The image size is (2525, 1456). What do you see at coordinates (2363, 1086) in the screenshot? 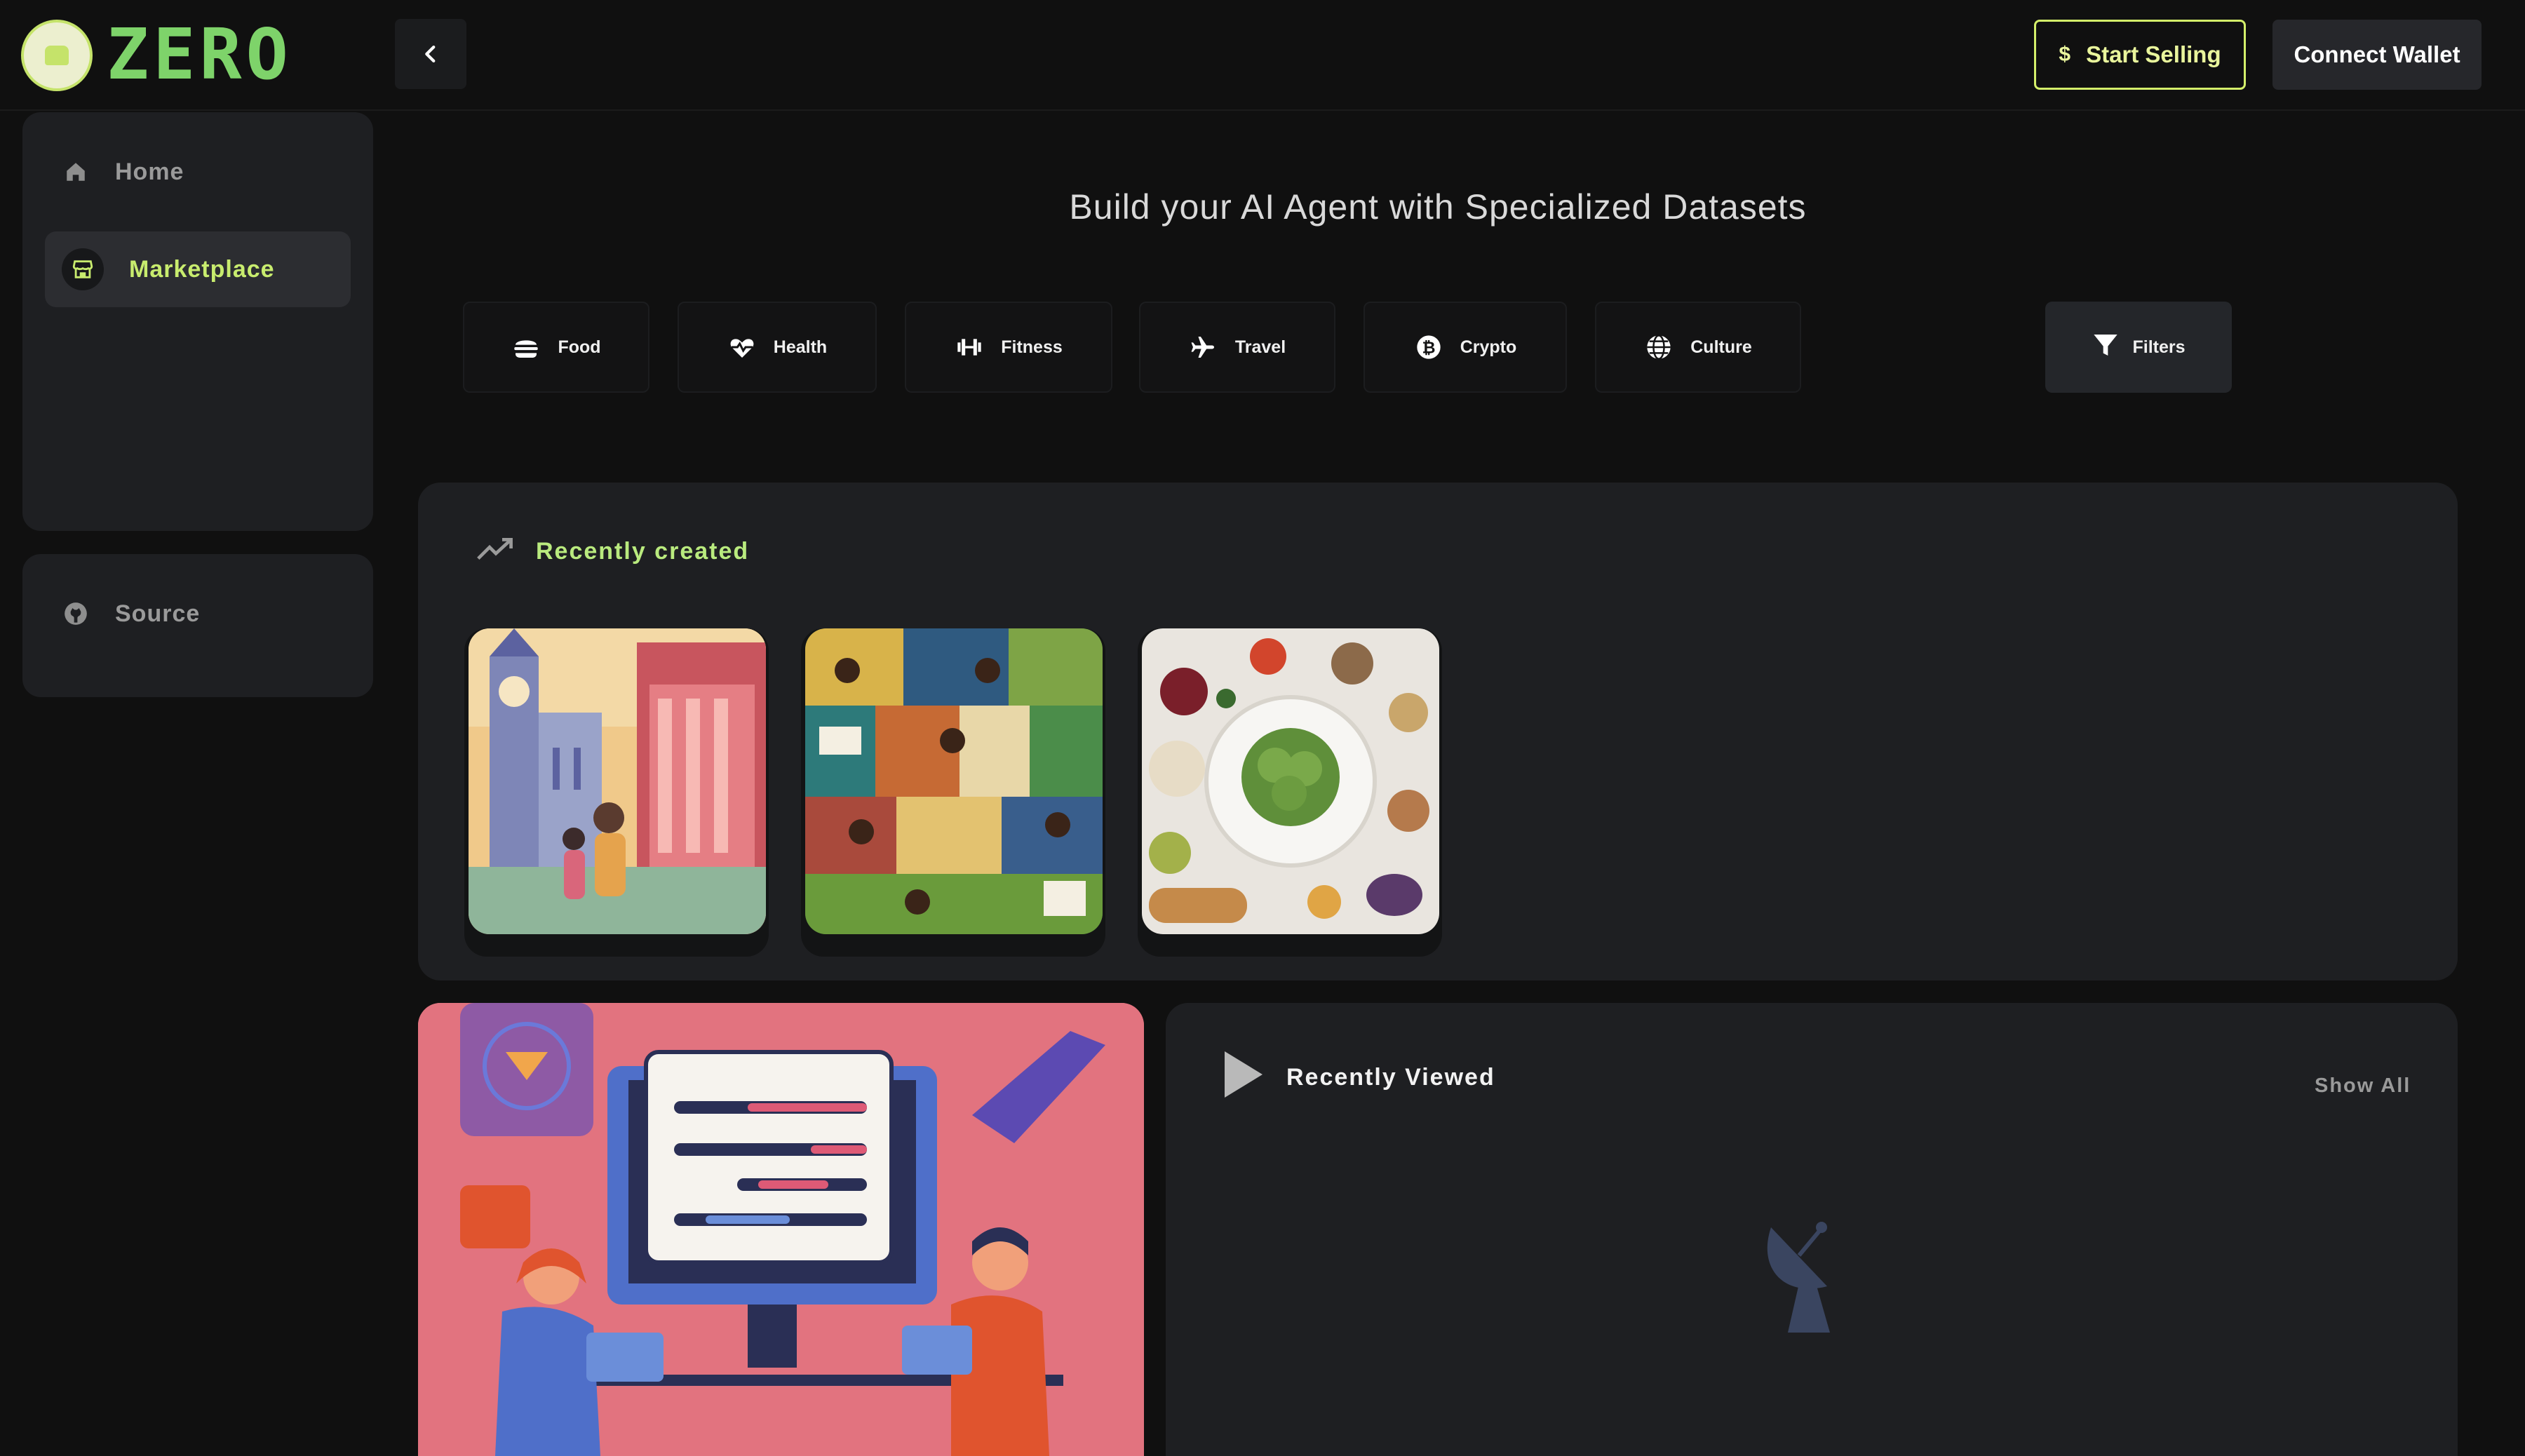
I see `show-all-link: Show All` at bounding box center [2363, 1086].